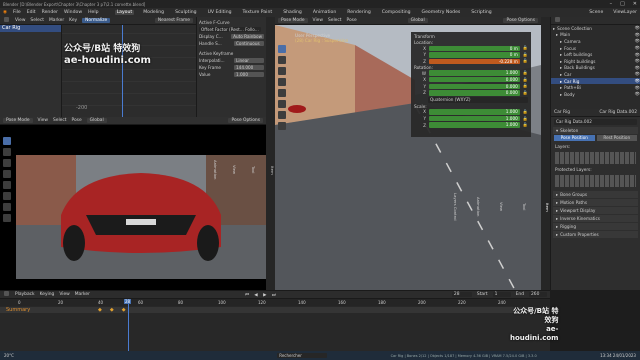 The image size is (640, 360). Describe the element at coordinates (7, 207) in the screenshot. I see `annotate-tool-icon` at that location.